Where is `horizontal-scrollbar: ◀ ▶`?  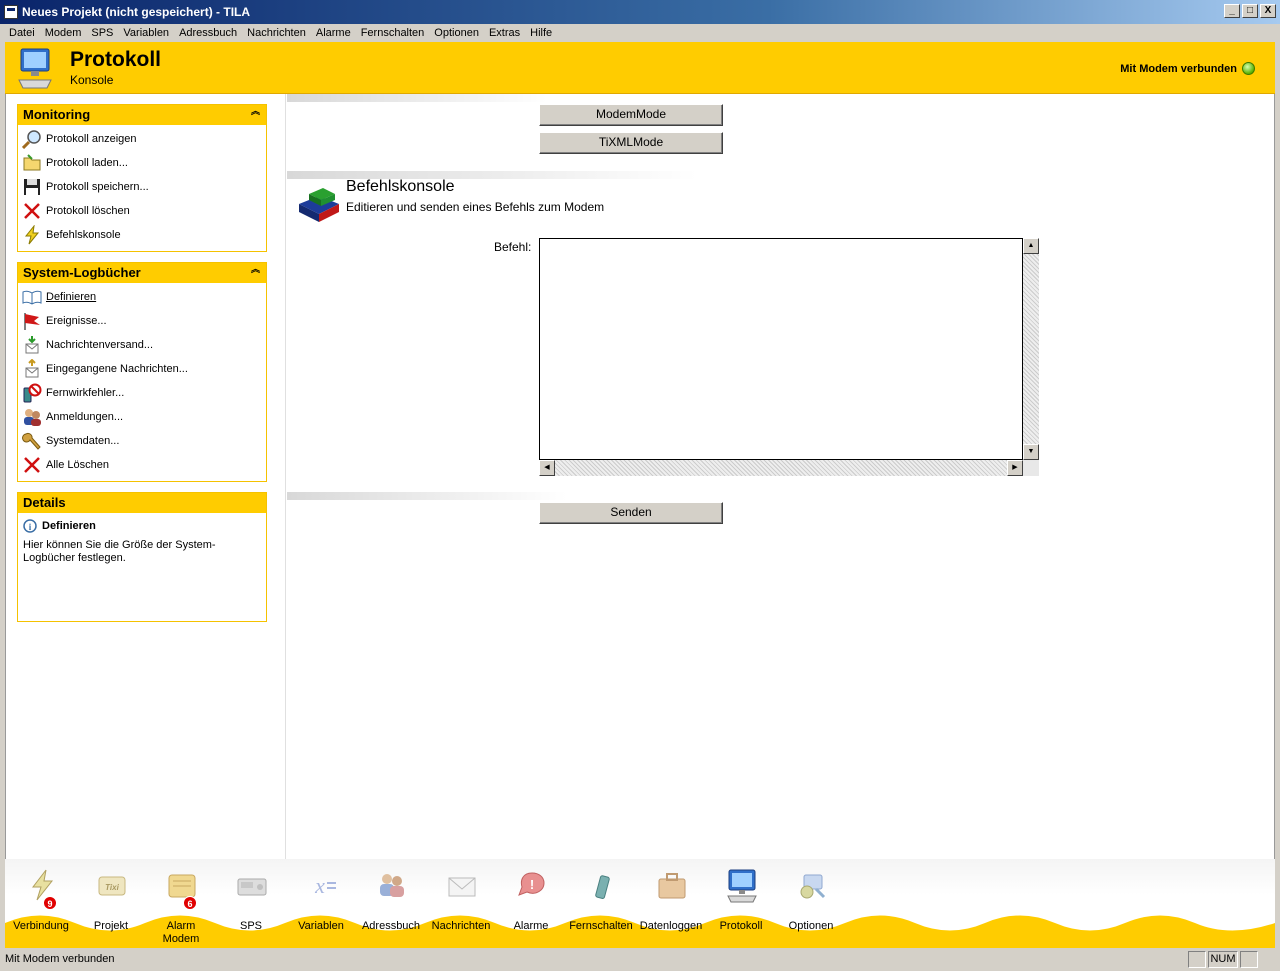
horizontal-scrollbar: ◀ ▶ is located at coordinates (781, 468).